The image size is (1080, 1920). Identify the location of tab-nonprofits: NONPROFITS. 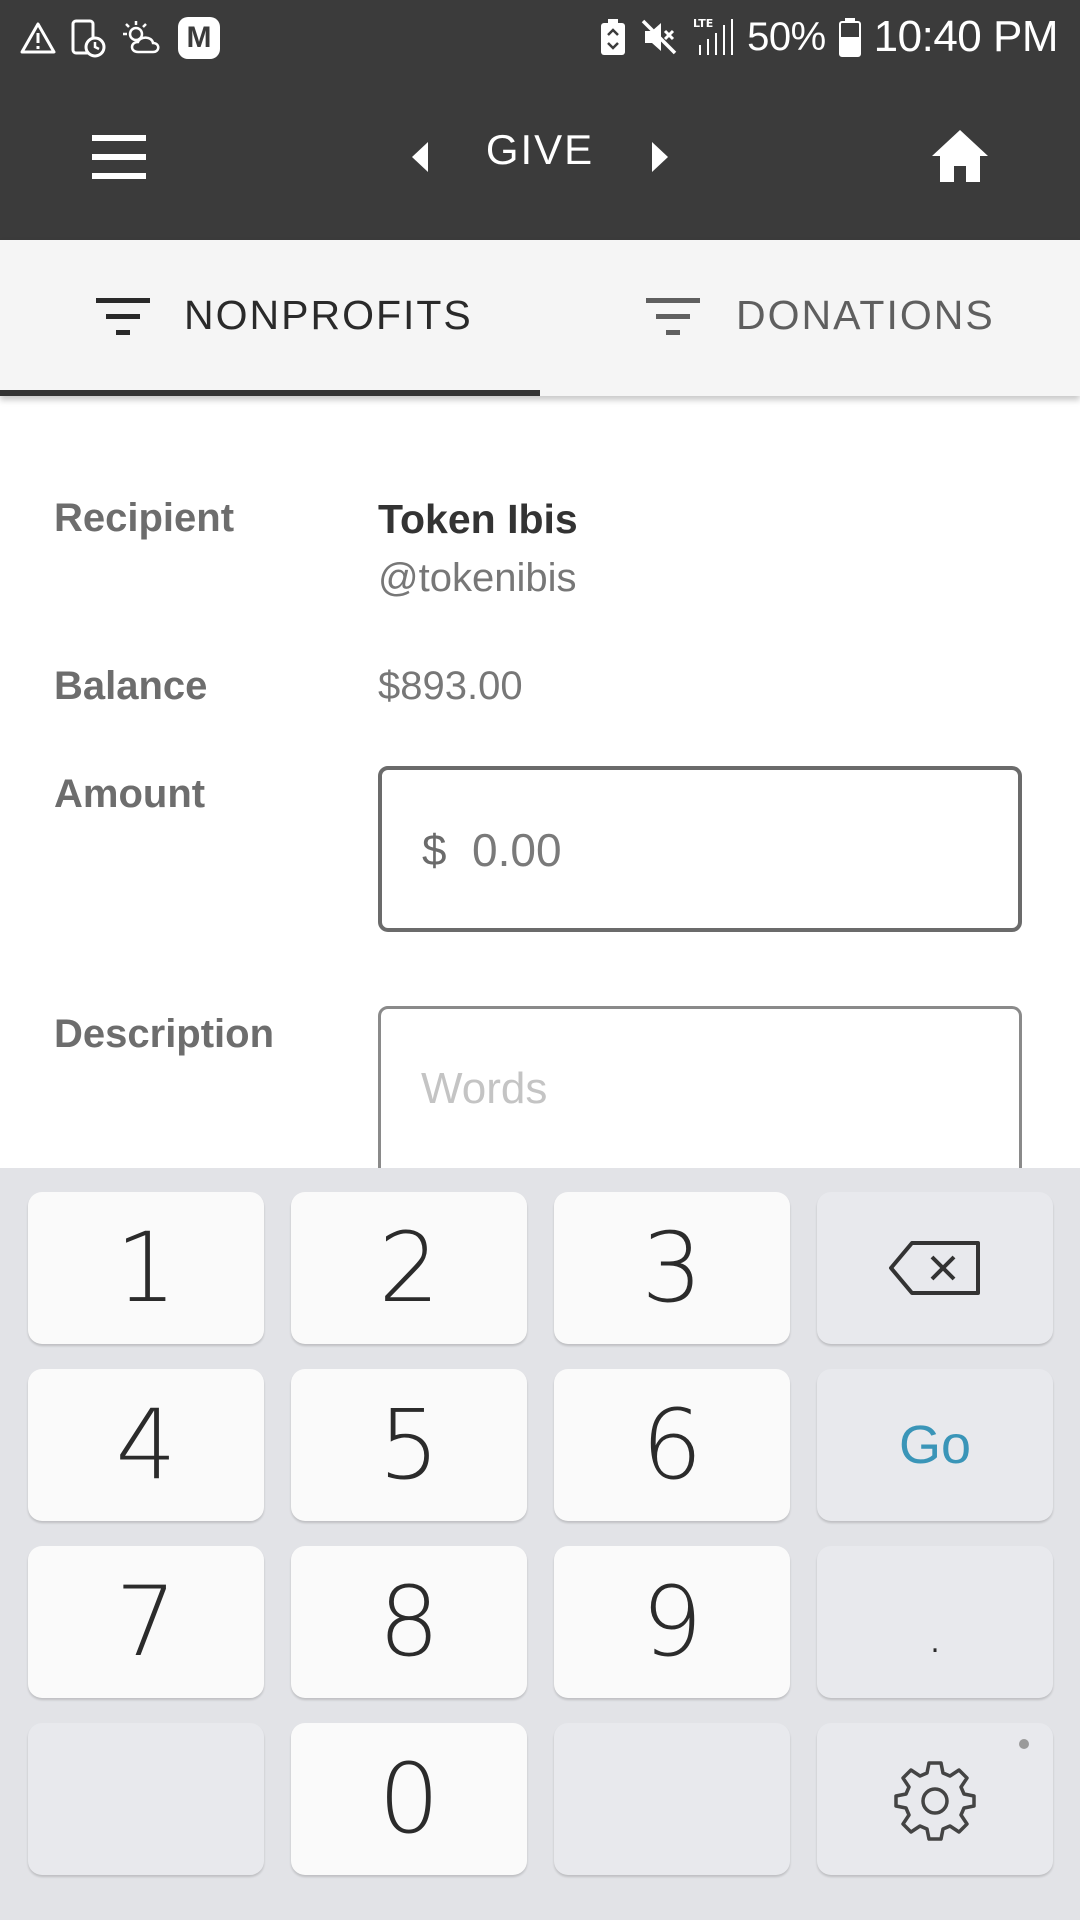
(270, 318).